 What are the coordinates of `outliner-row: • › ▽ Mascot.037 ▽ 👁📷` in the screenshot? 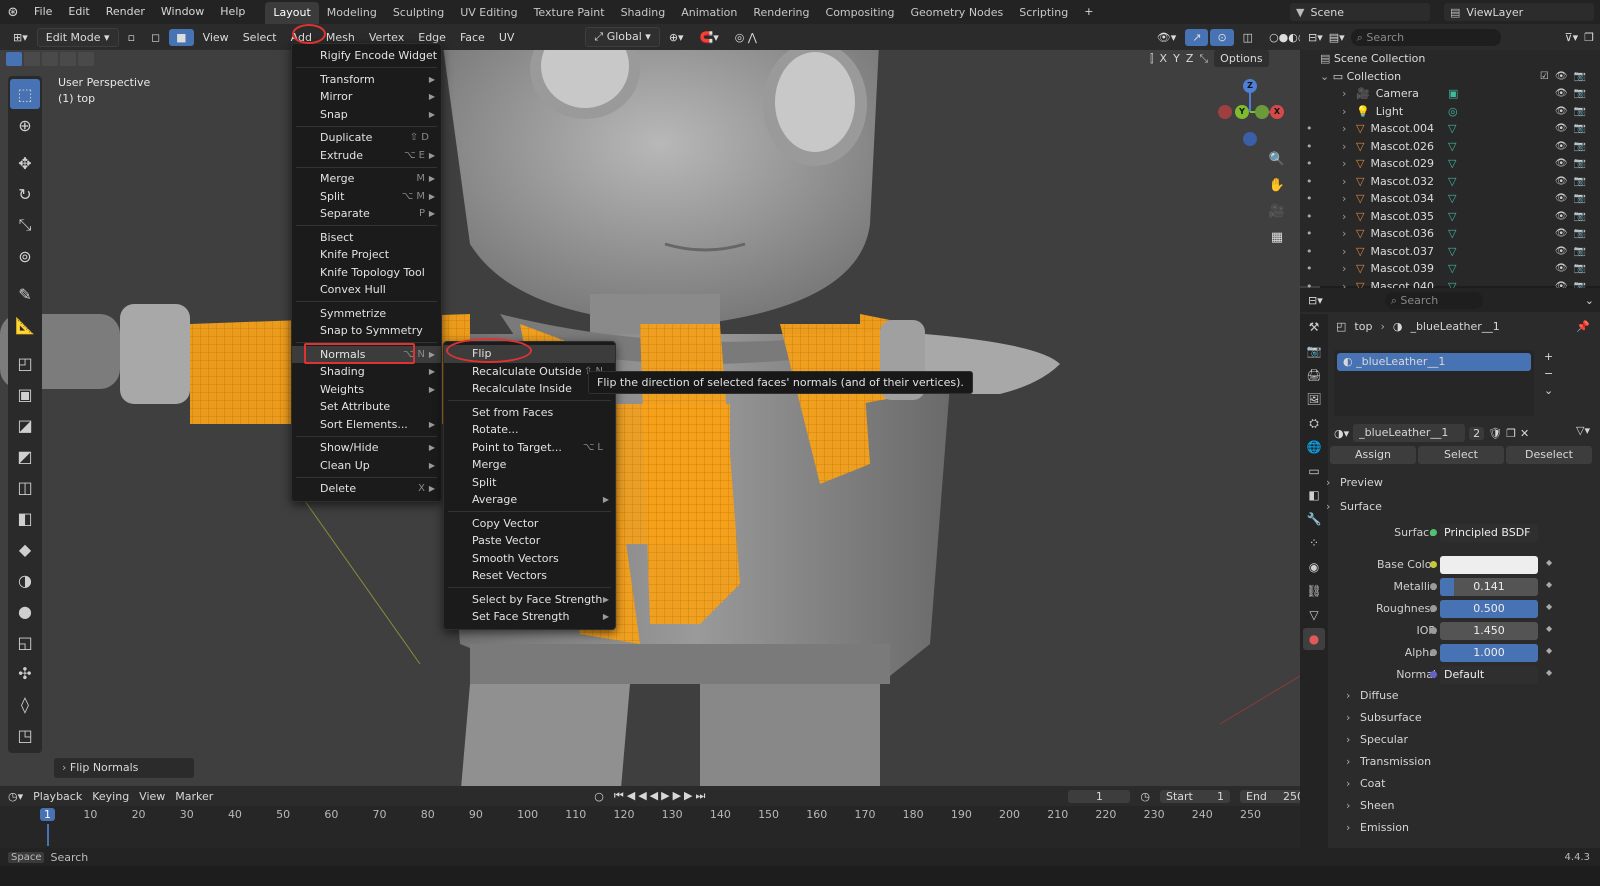 It's located at (1450, 252).